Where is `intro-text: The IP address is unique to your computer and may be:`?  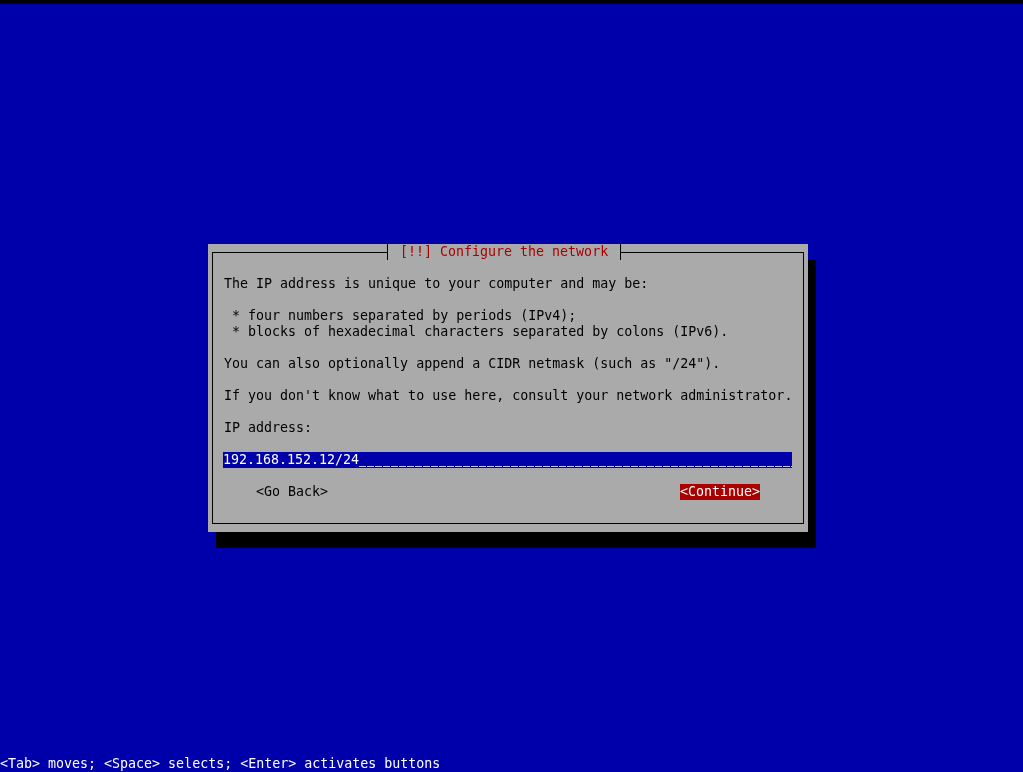 intro-text: The IP address is unique to your computer and may be: is located at coordinates (437, 284).